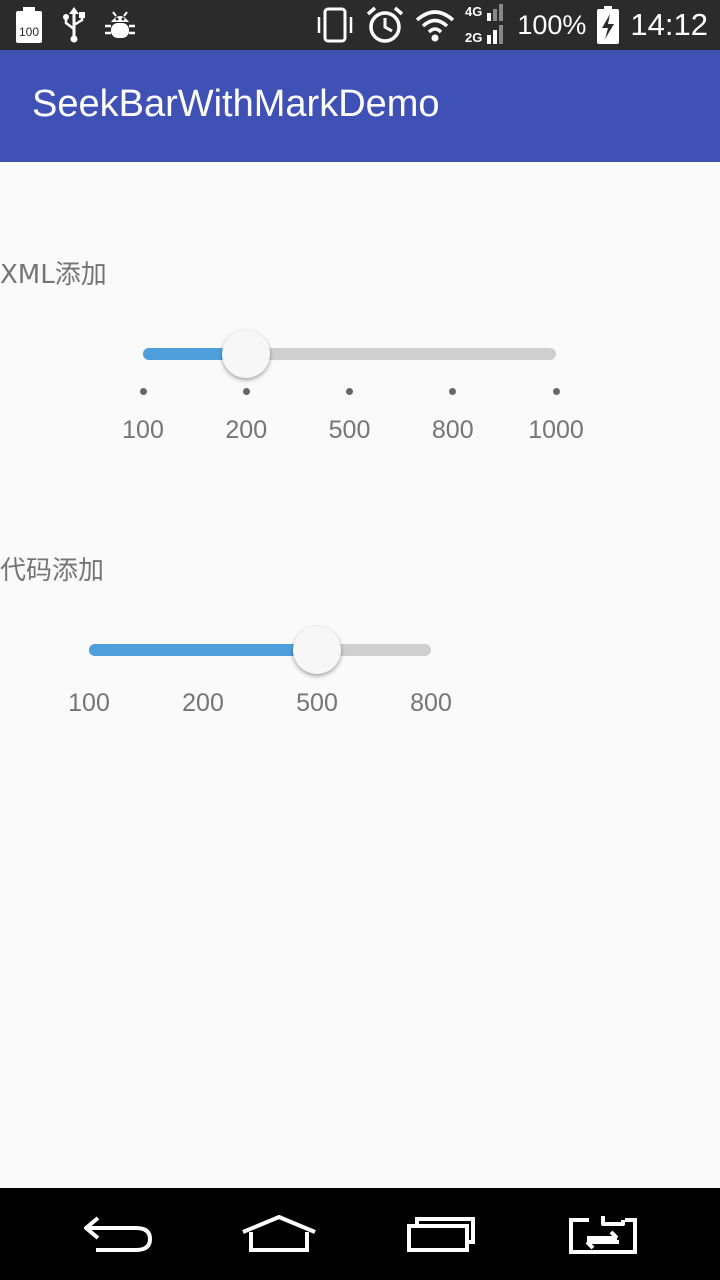 The height and width of the screenshot is (1280, 720). I want to click on status-bar: 100 4G 2G 100% 14:12, so click(360, 25).